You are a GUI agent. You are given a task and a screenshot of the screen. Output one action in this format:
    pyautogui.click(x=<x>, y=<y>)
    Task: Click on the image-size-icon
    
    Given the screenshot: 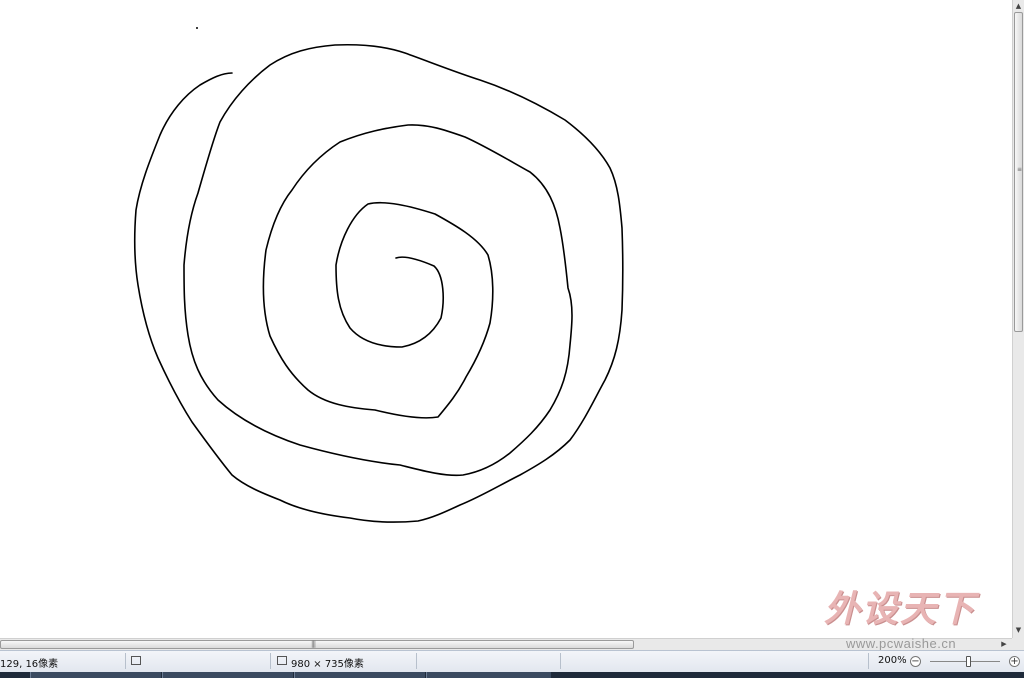 What is the action you would take?
    pyautogui.click(x=282, y=660)
    